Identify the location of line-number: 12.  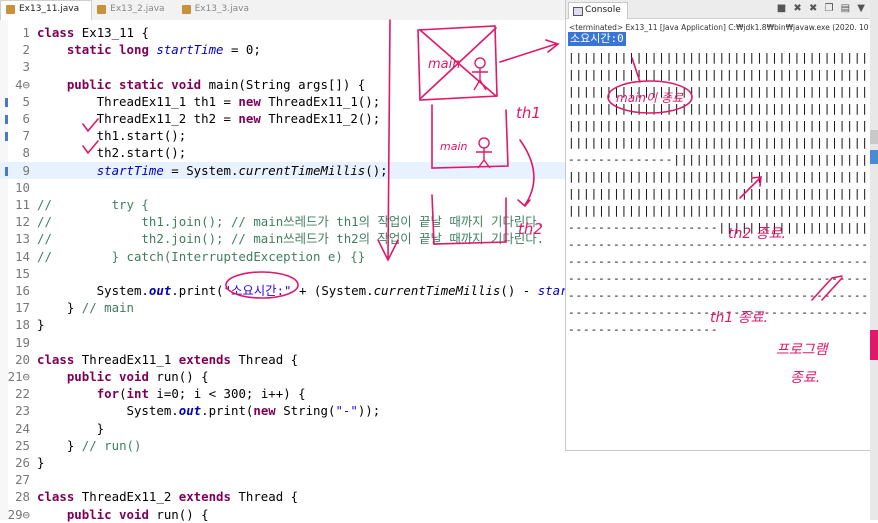
(22, 222).